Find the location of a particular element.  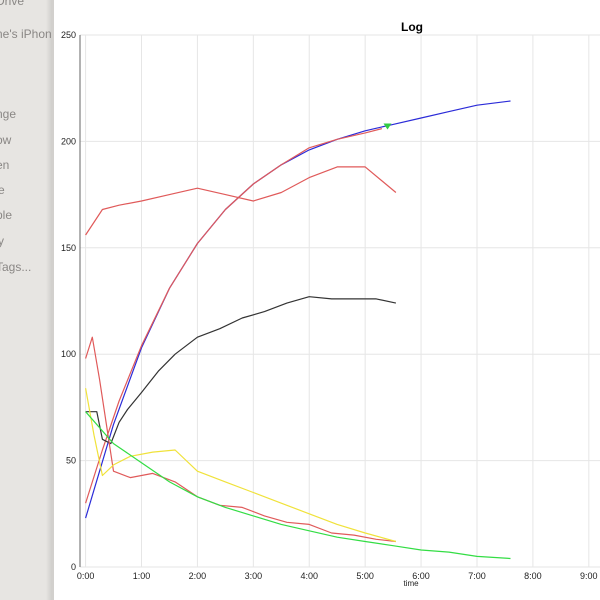

sidebar-item-tag-purple: ple is located at coordinates (6, 215).